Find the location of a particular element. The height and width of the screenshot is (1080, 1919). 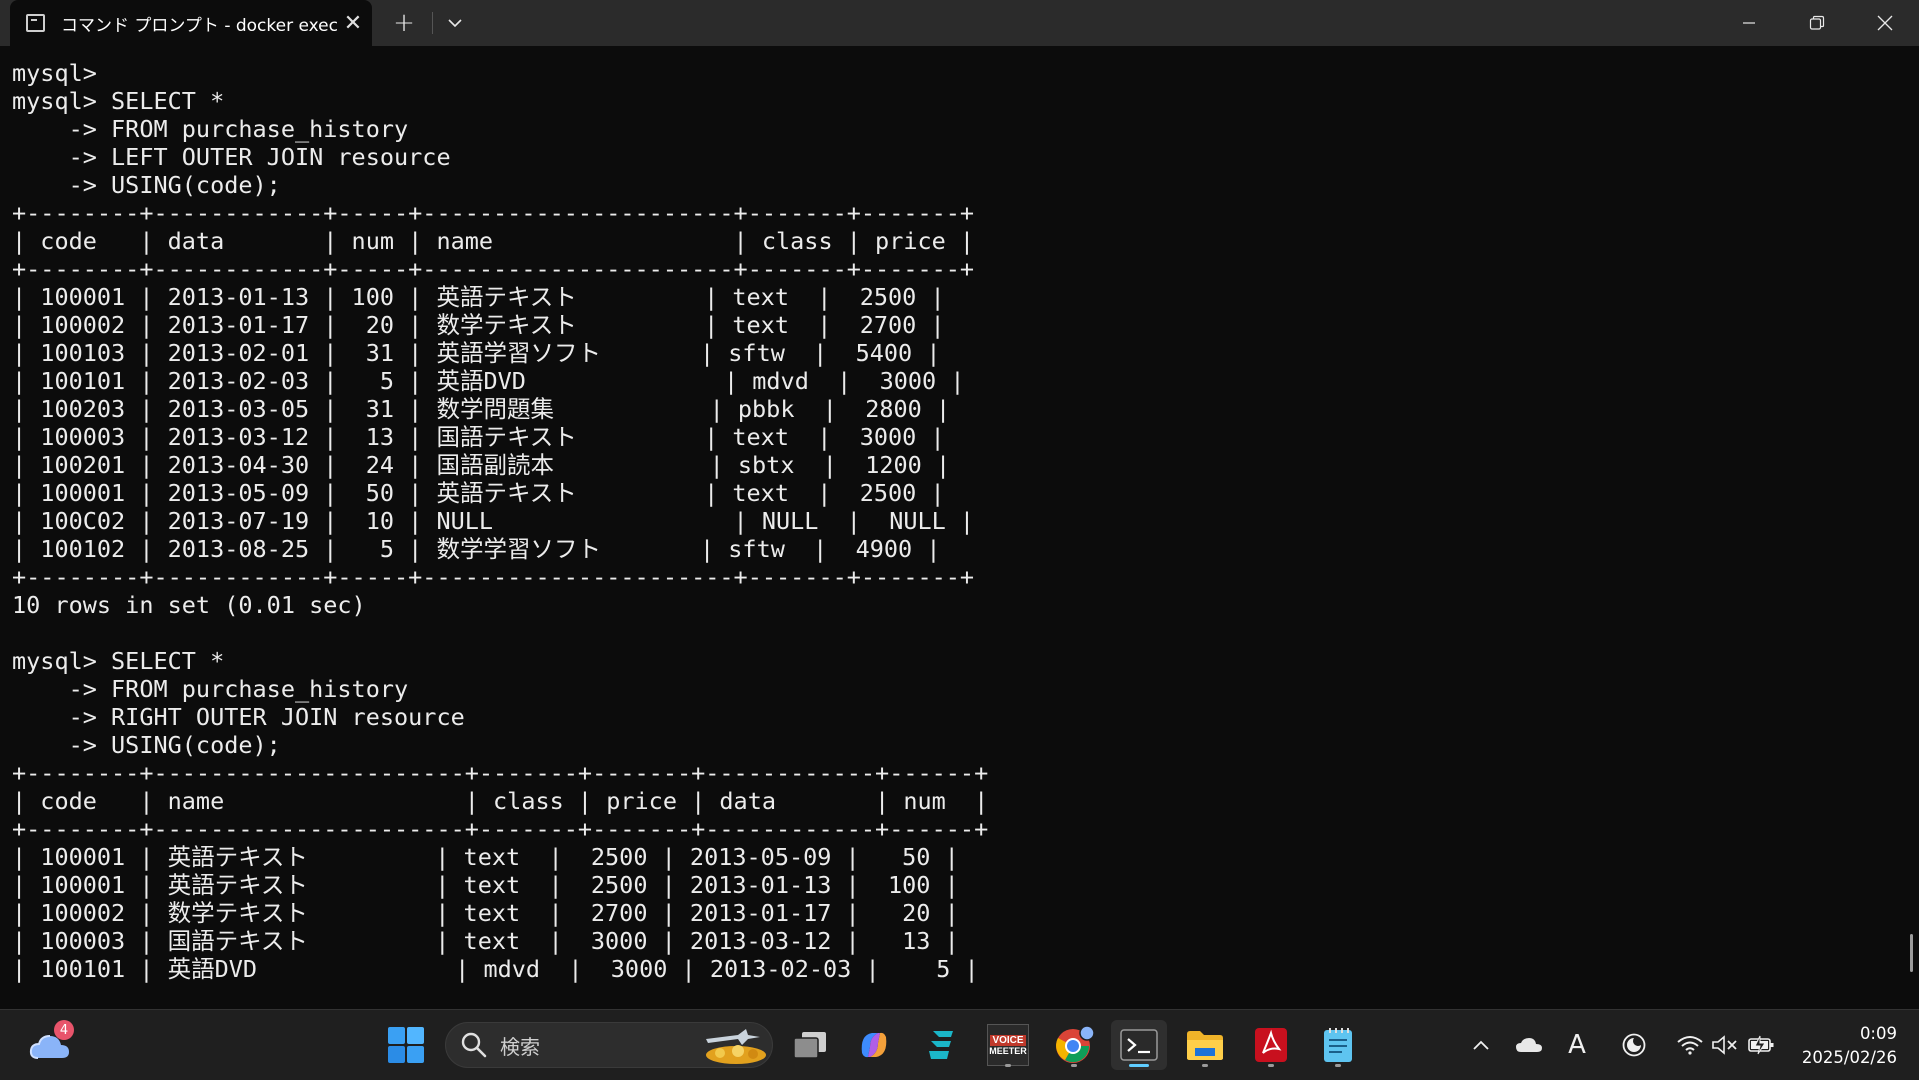

notepad-icon is located at coordinates (1338, 1045).